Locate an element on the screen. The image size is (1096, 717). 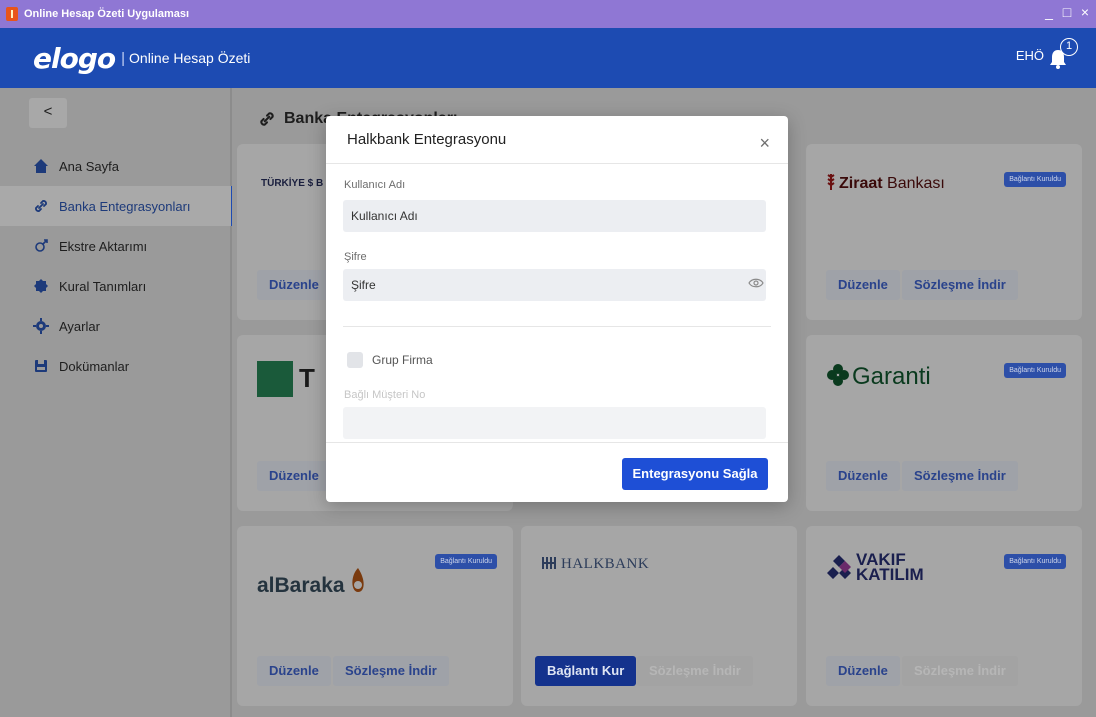
halkbank-logo: HALKBANK is located at coordinates (595, 564).